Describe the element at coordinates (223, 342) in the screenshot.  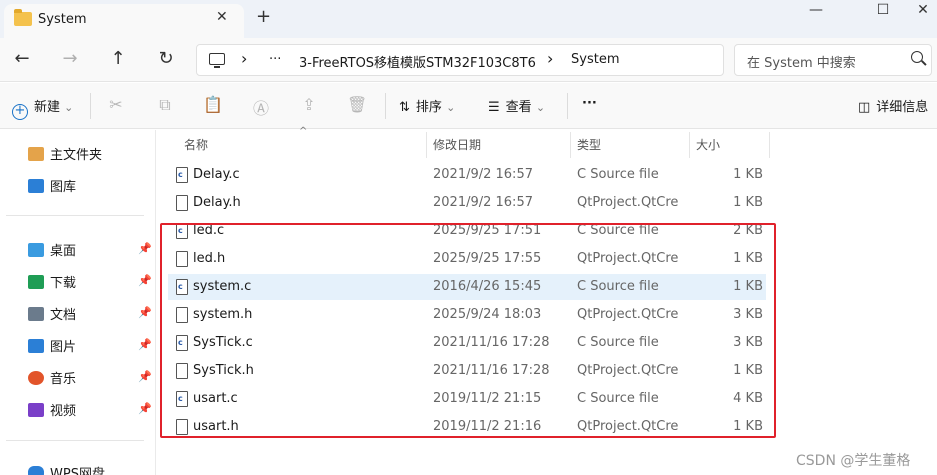
I see `file-name: SysTick.c` at that location.